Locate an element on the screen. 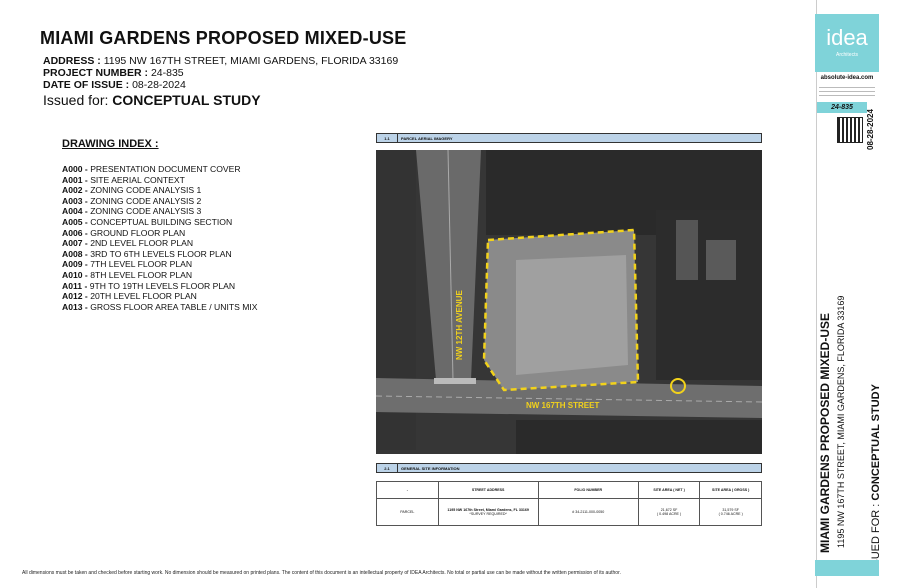 The image size is (909, 588). index-item: A007 - 2ND LEVEL FLOOR PLAN is located at coordinates (160, 243).